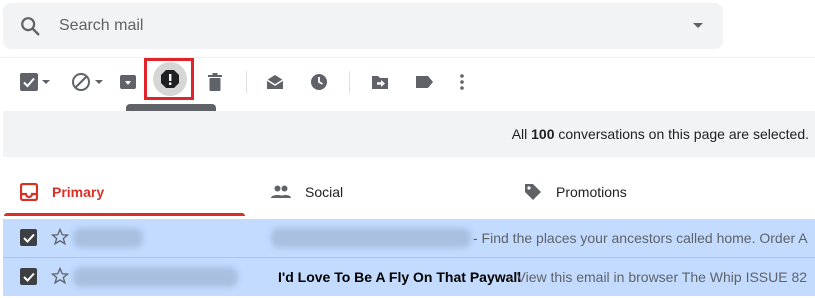 The height and width of the screenshot is (298, 815). I want to click on labels-button, so click(424, 82).